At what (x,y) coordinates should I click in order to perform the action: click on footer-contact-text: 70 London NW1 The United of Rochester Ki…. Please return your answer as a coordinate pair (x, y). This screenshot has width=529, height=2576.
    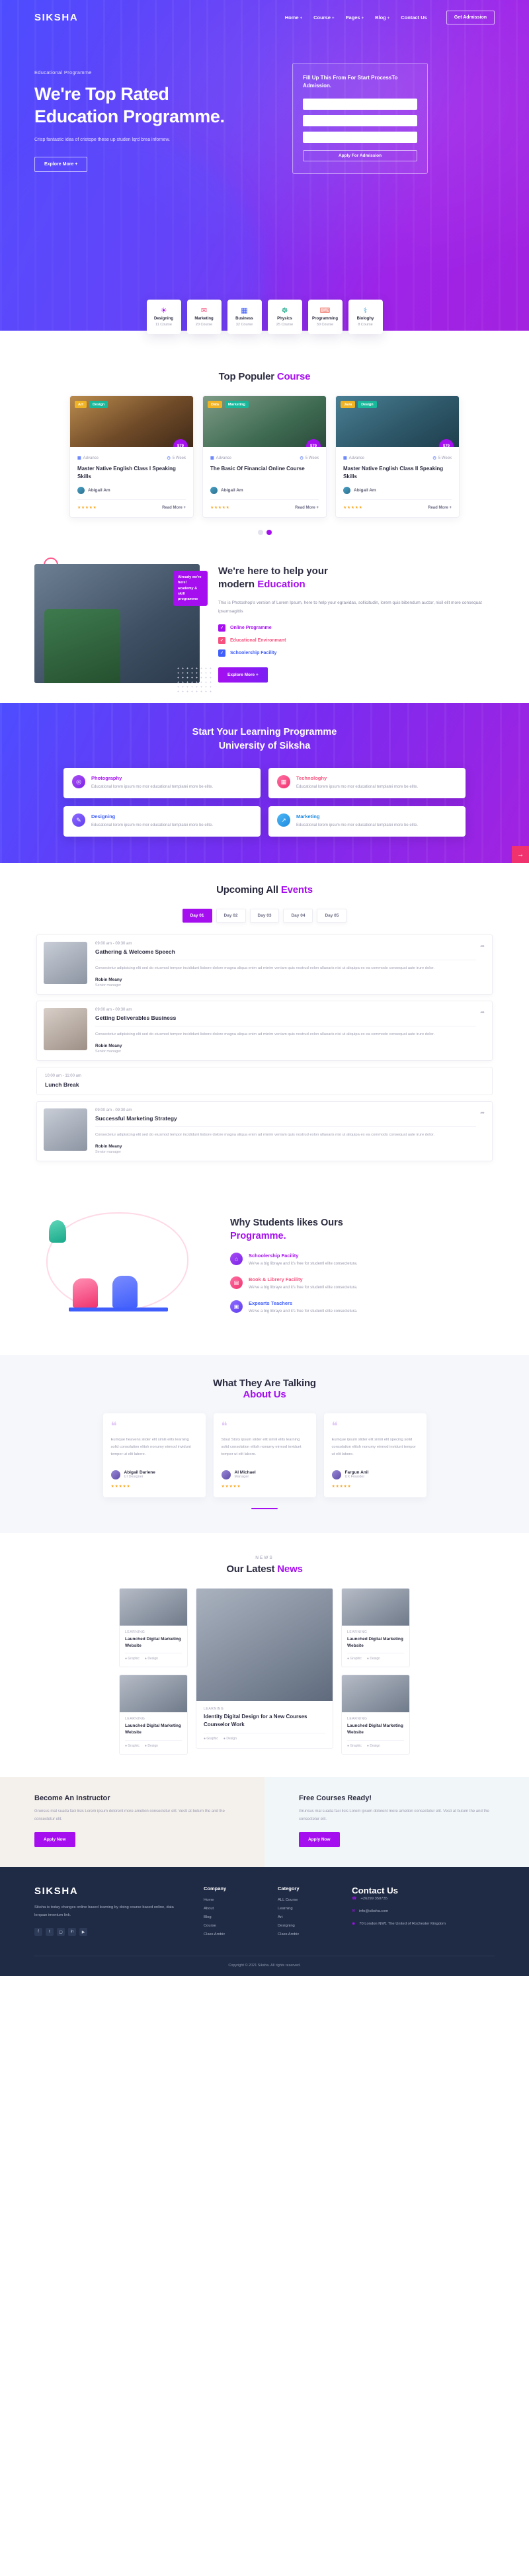
    Looking at the image, I should click on (402, 1923).